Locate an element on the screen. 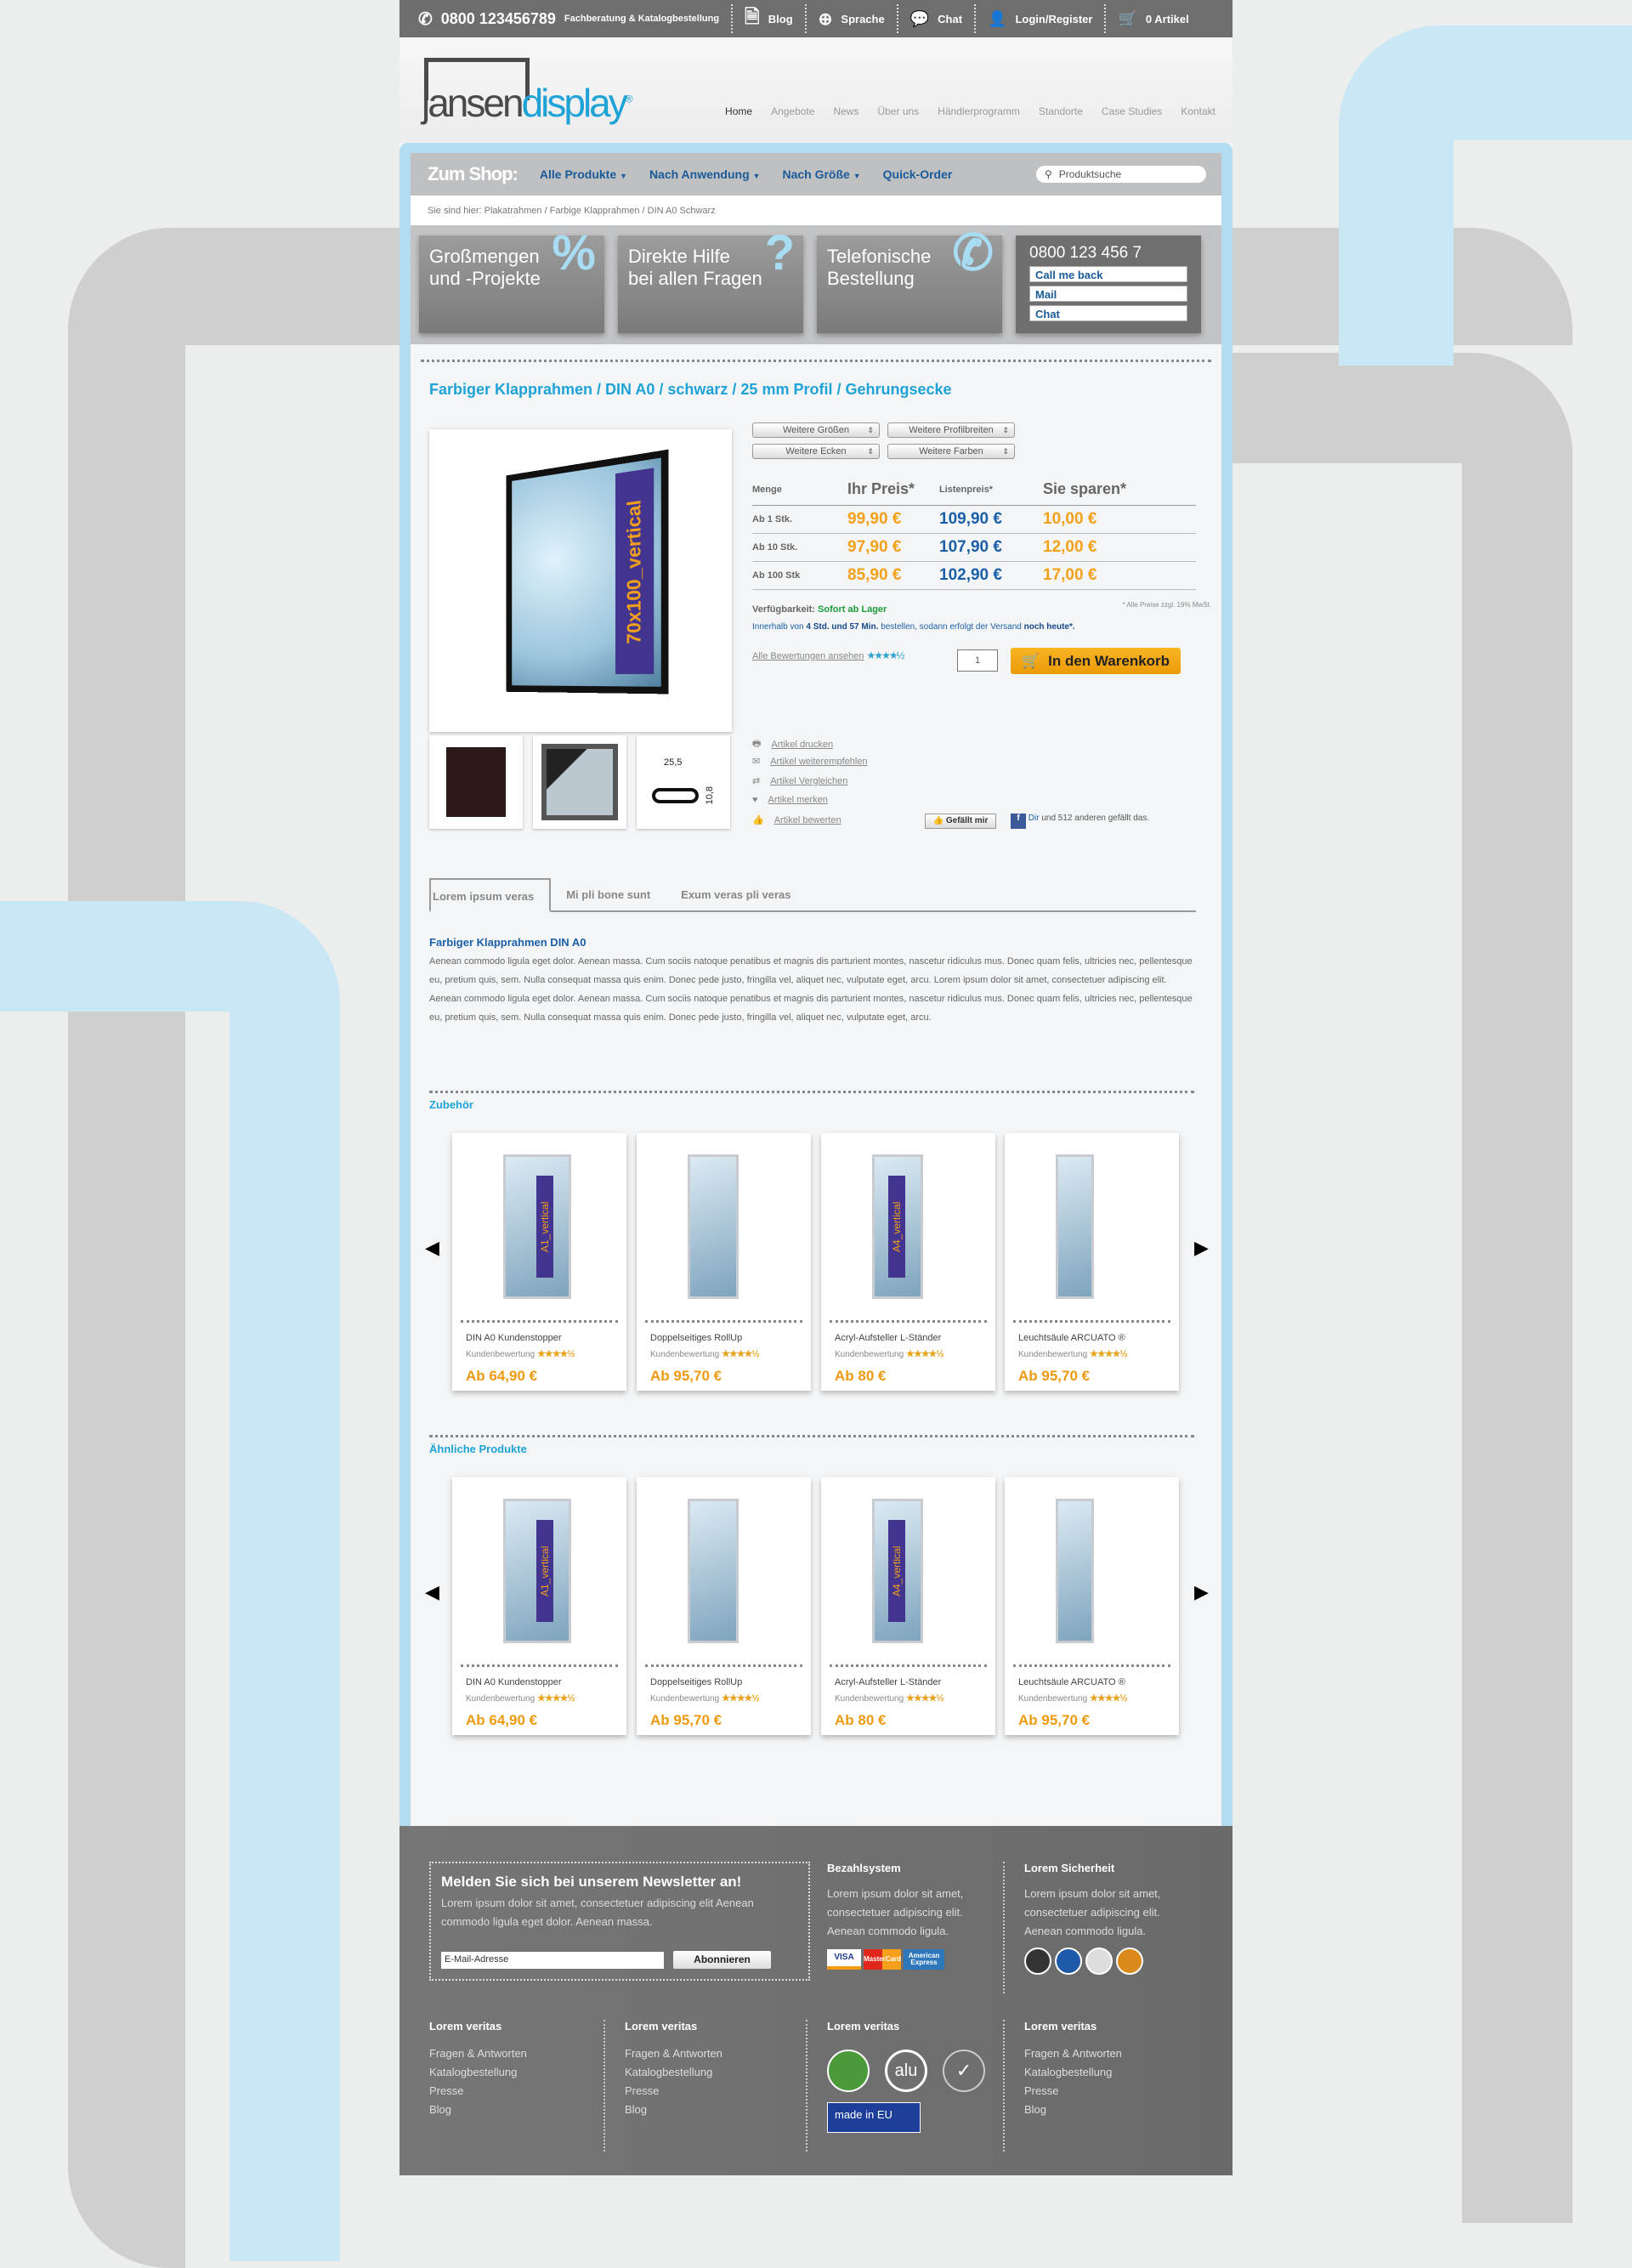  logo: jansendisplay® is located at coordinates (545, 96).